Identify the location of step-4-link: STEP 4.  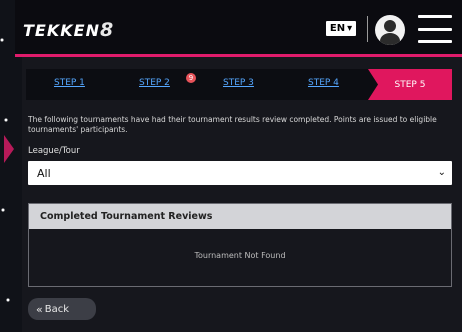
(323, 83).